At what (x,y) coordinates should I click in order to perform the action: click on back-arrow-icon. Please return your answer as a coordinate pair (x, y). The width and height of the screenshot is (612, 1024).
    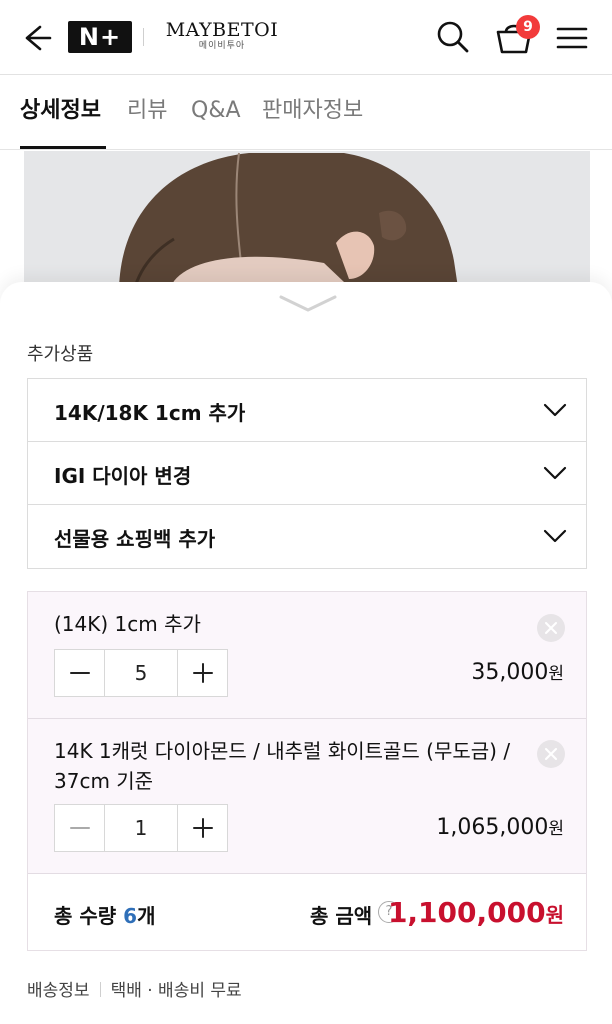
    Looking at the image, I should click on (36, 38).